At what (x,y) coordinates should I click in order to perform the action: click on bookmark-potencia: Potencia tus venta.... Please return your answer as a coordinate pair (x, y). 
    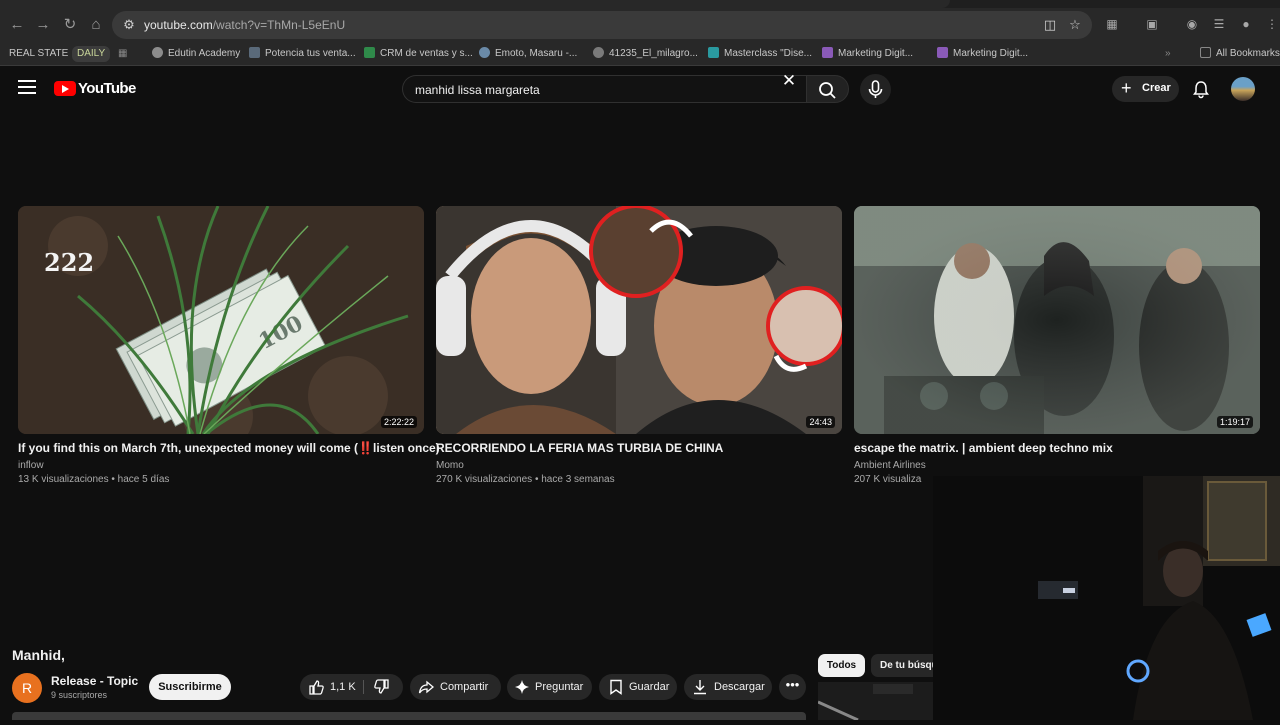
    Looking at the image, I should click on (302, 54).